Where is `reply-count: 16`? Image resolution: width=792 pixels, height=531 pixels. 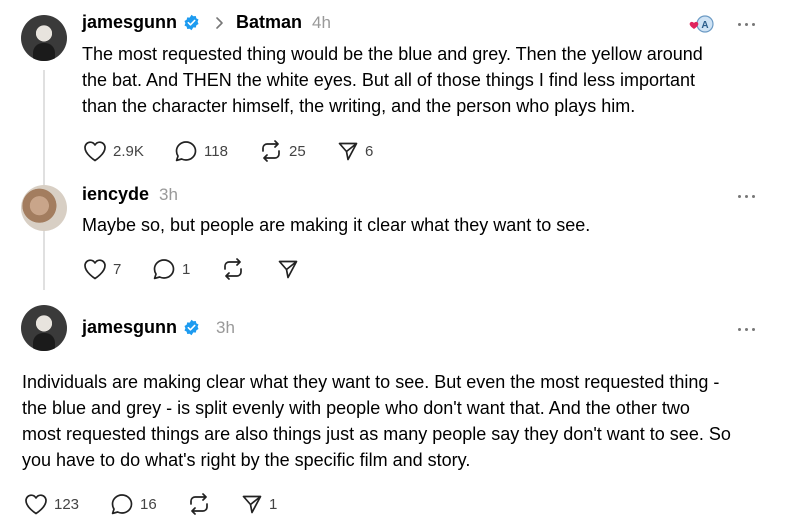 reply-count: 16 is located at coordinates (148, 504).